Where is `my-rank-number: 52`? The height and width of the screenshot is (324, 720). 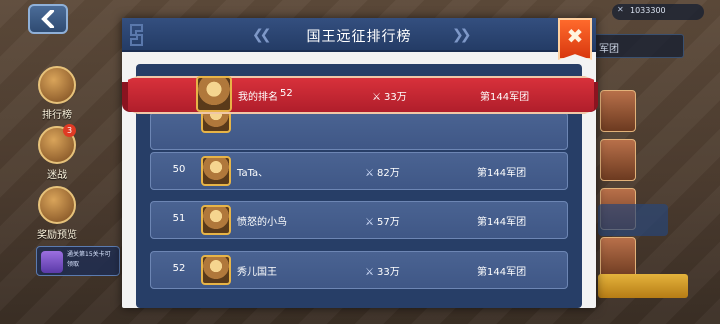 my-rank-number: 52 is located at coordinates (286, 93).